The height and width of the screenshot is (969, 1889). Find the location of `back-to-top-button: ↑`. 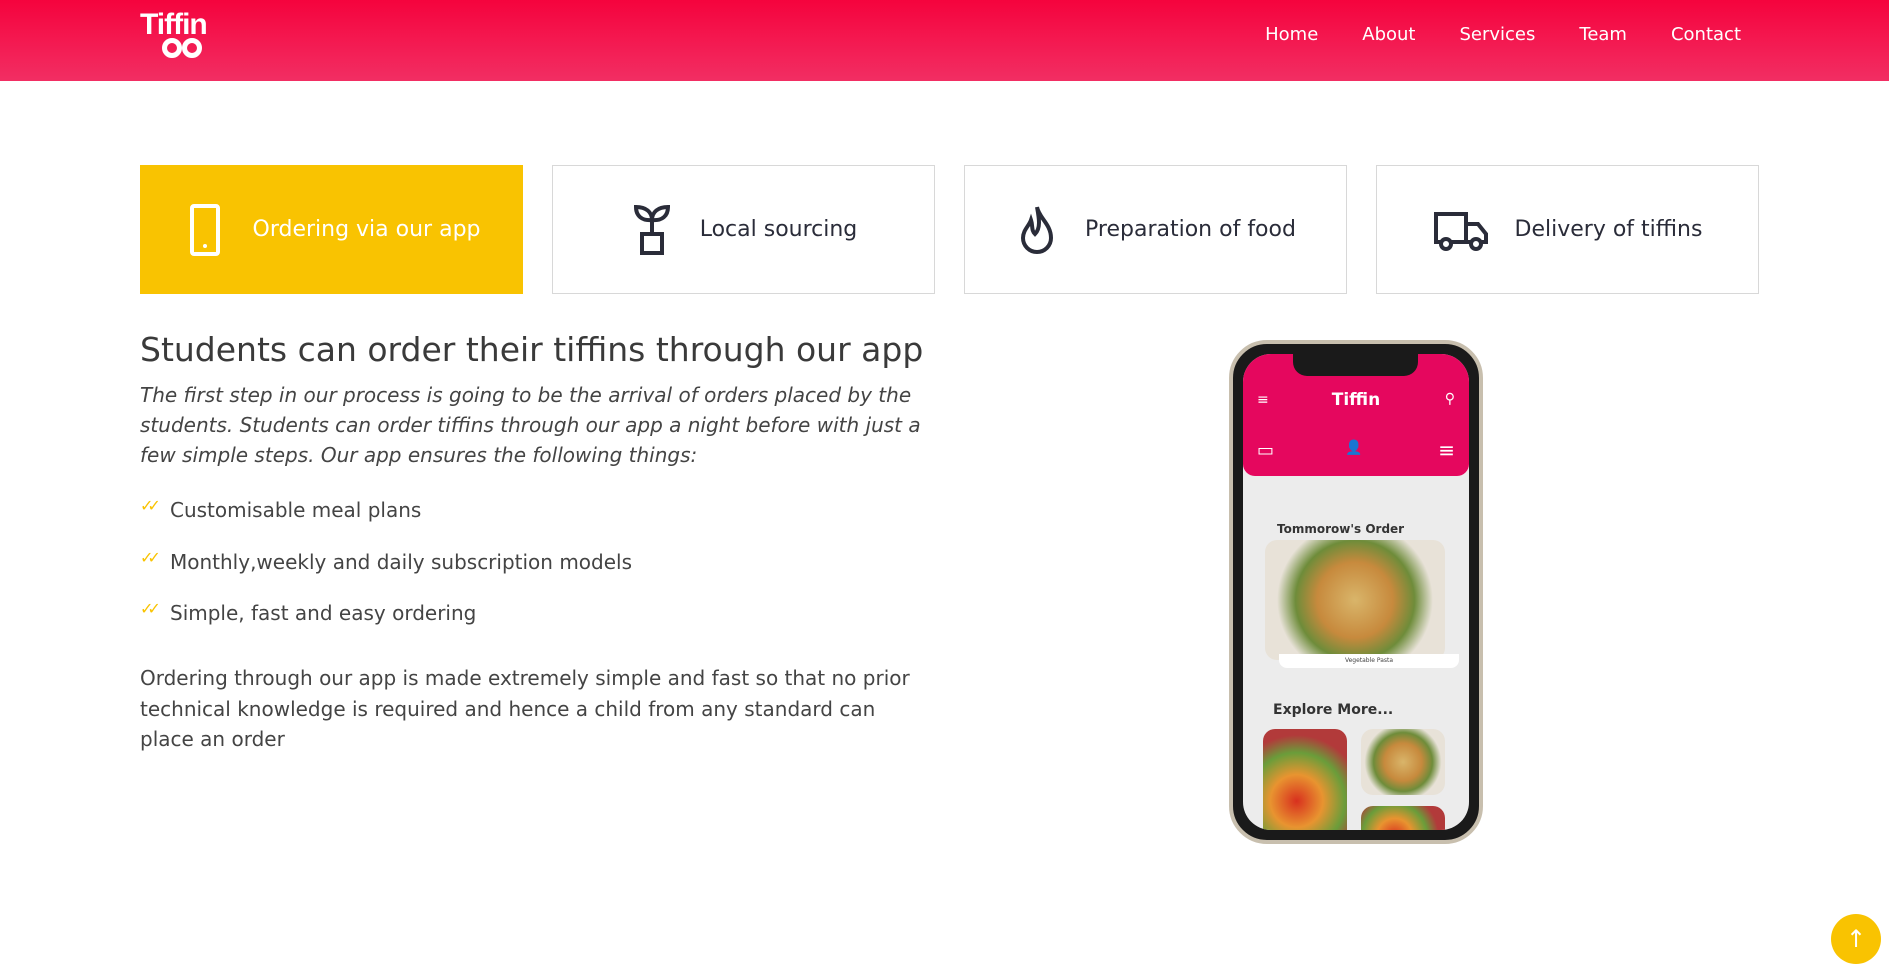

back-to-top-button: ↑ is located at coordinates (1856, 939).